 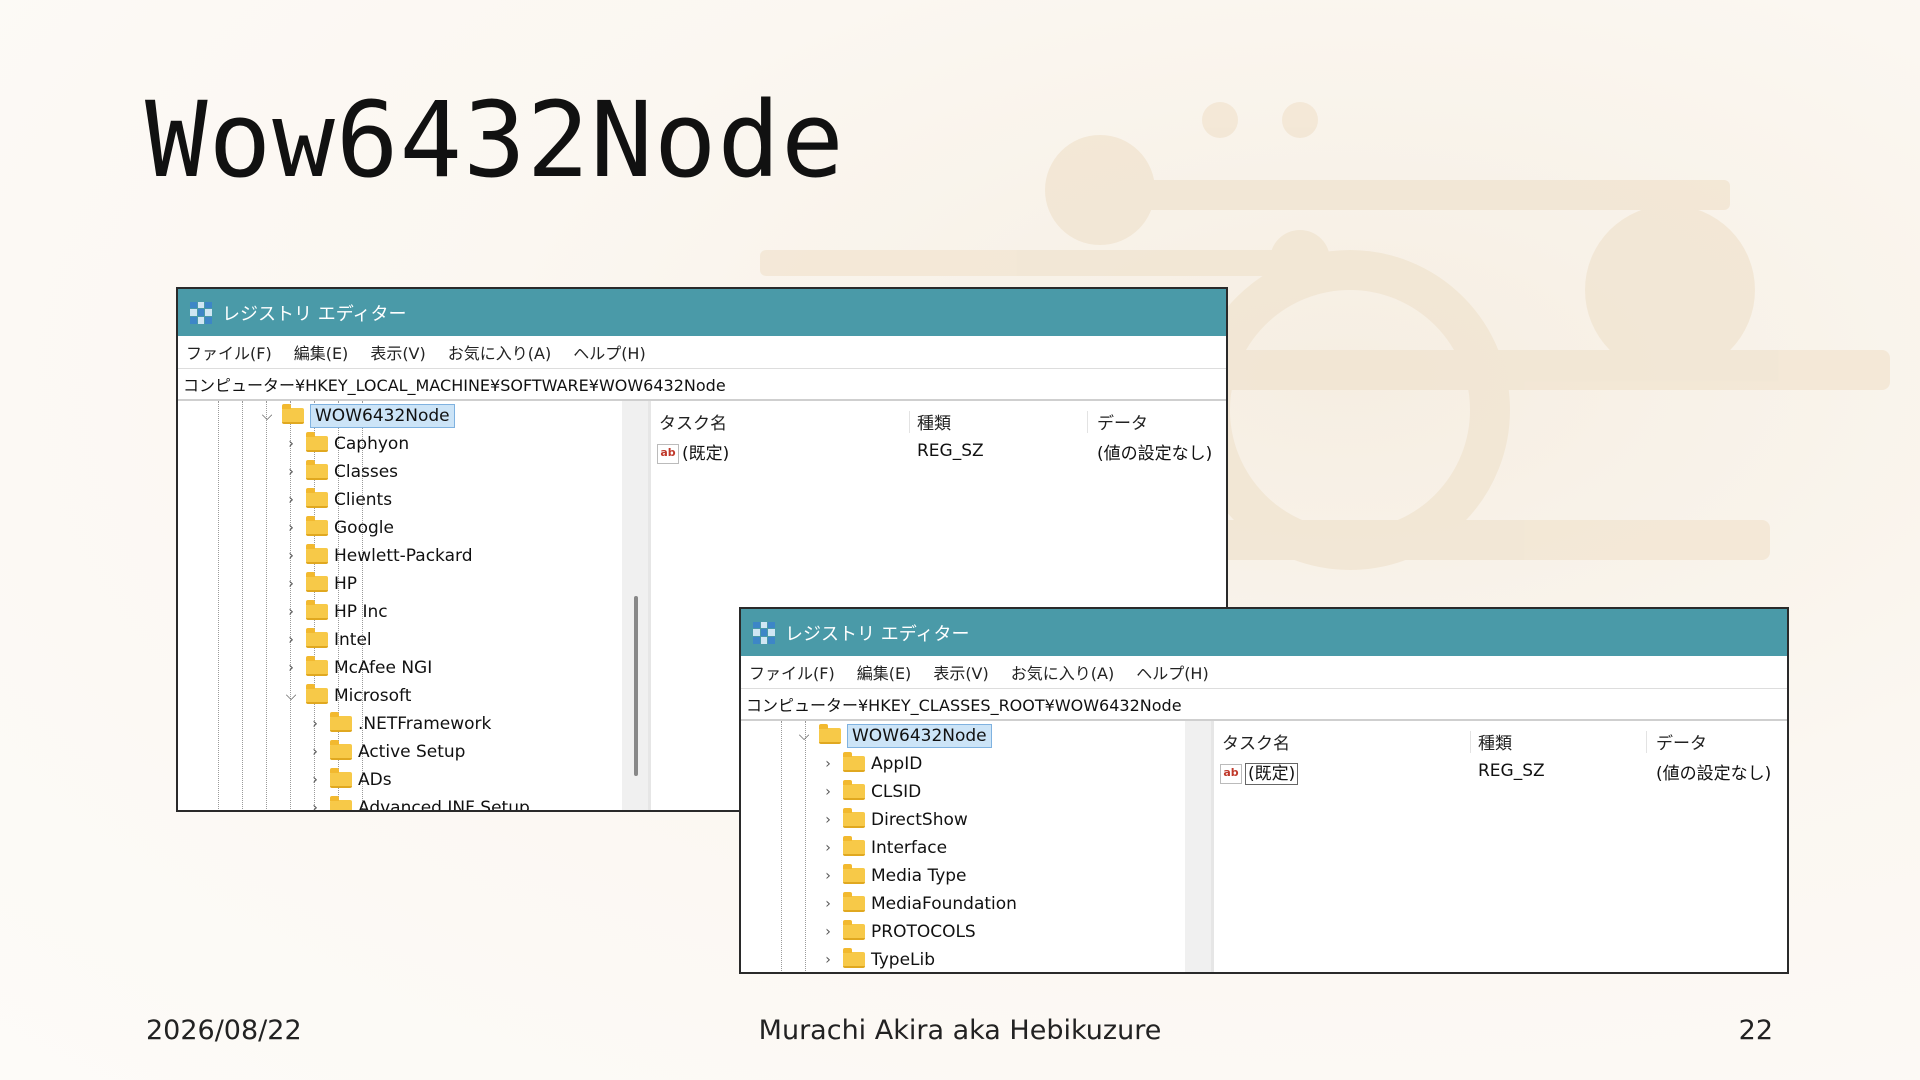 I want to click on tree-node: › TypeLib, so click(x=878, y=959).